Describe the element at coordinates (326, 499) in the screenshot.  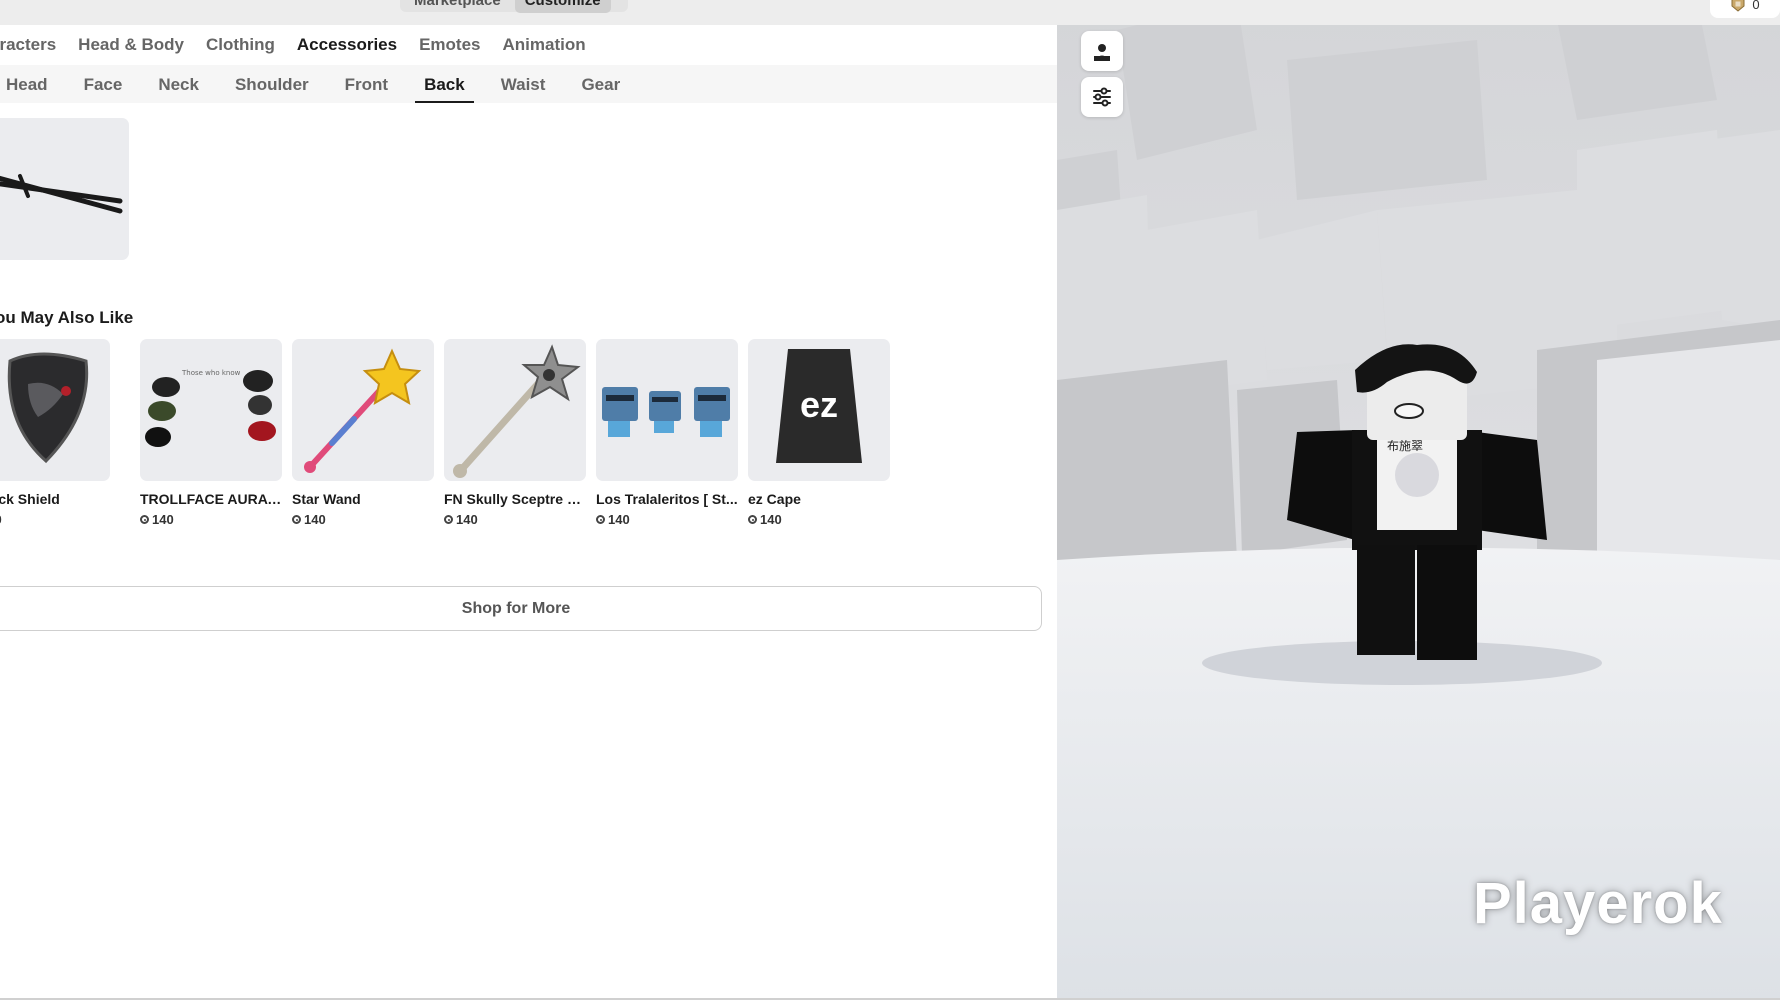
I see `rec-item-name: Star Wand` at that location.